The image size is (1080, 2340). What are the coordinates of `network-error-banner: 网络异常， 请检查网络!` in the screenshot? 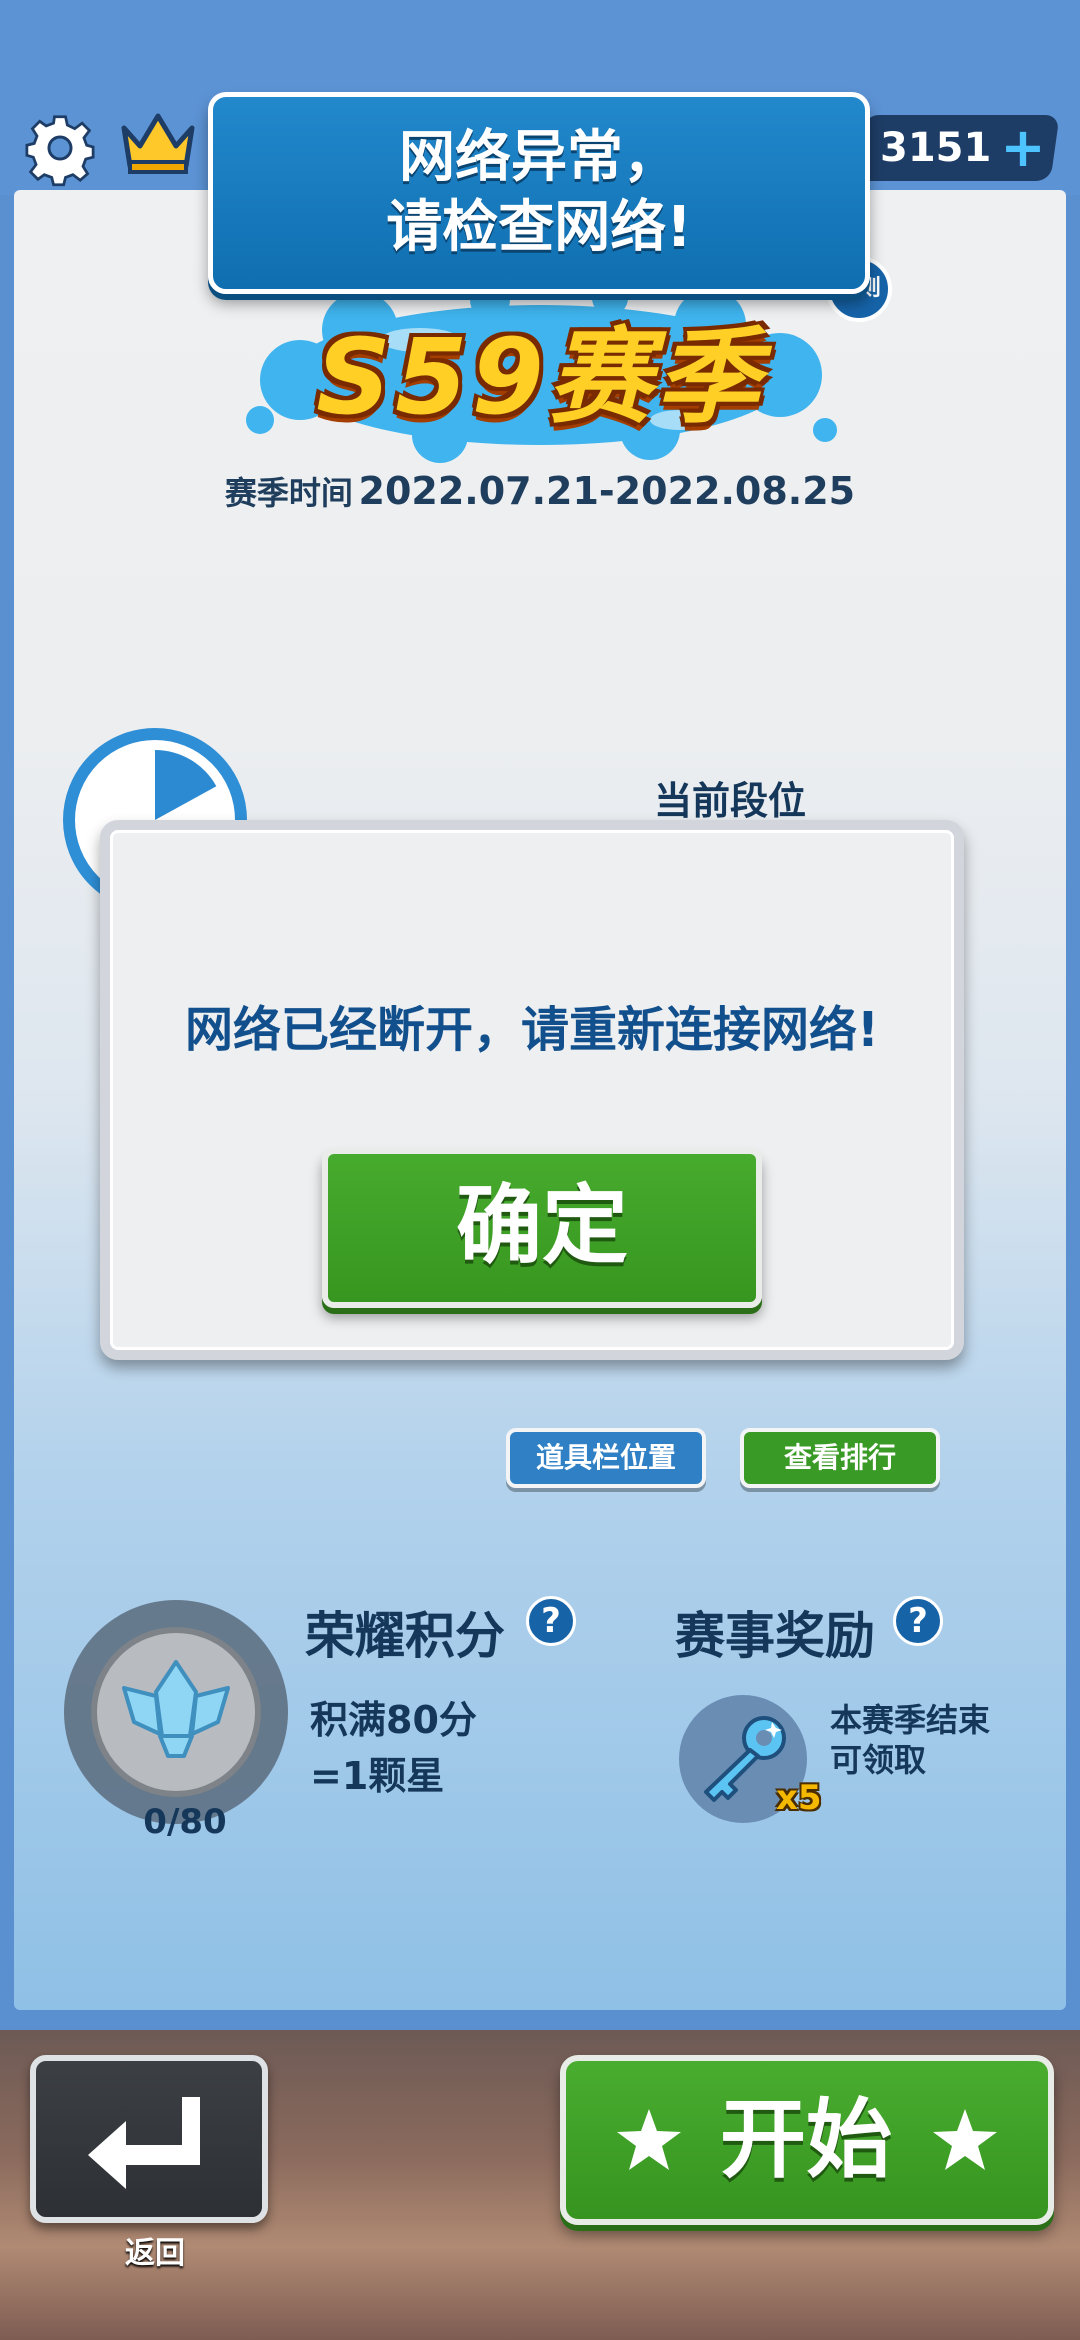 It's located at (539, 193).